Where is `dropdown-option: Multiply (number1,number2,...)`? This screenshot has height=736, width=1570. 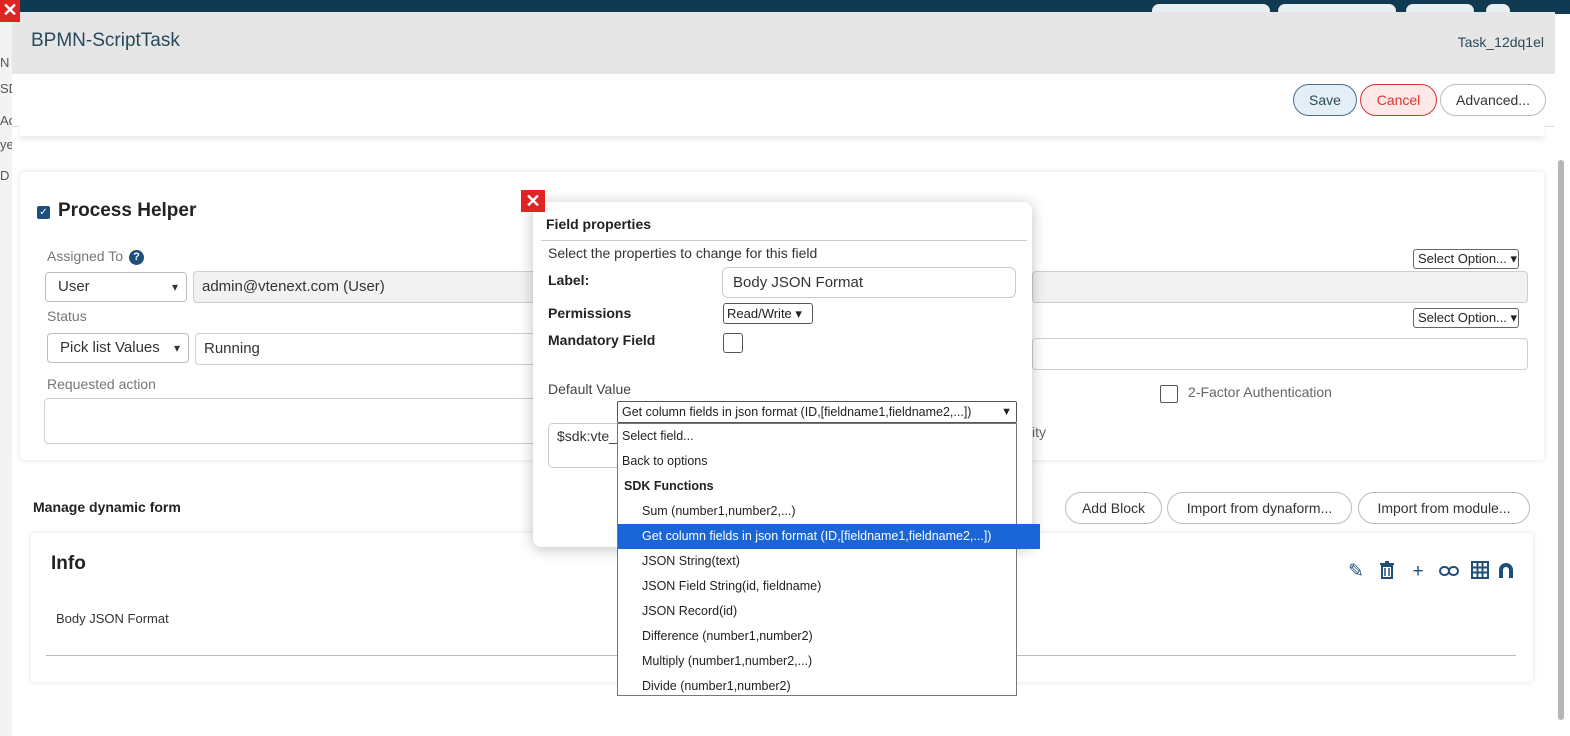
dropdown-option: Multiply (number1,number2,...) is located at coordinates (829, 661).